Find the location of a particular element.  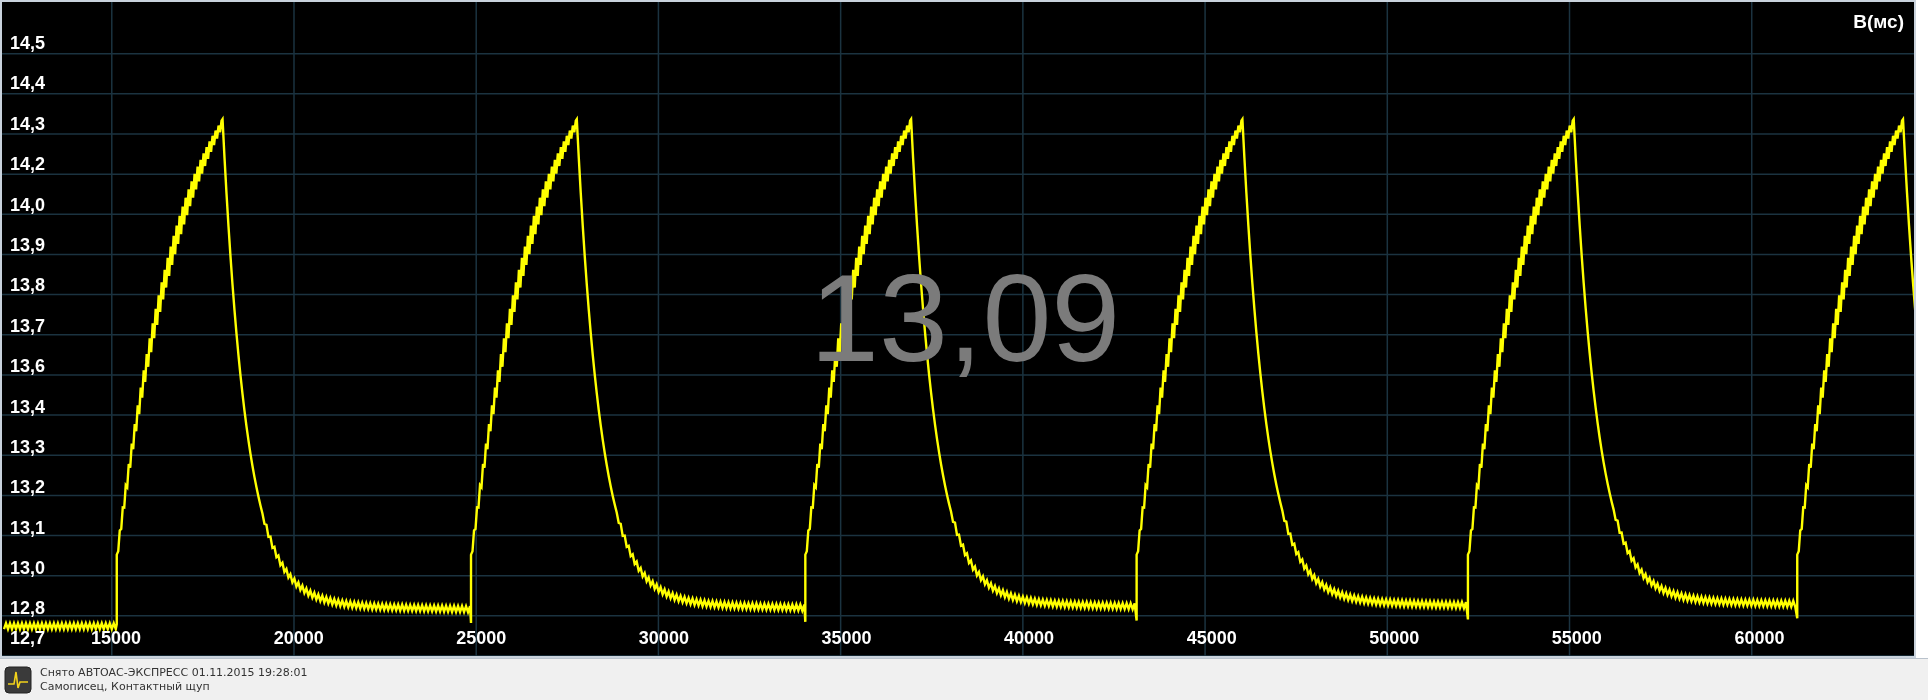

y-axis-label: 14,3 is located at coordinates (28, 123).